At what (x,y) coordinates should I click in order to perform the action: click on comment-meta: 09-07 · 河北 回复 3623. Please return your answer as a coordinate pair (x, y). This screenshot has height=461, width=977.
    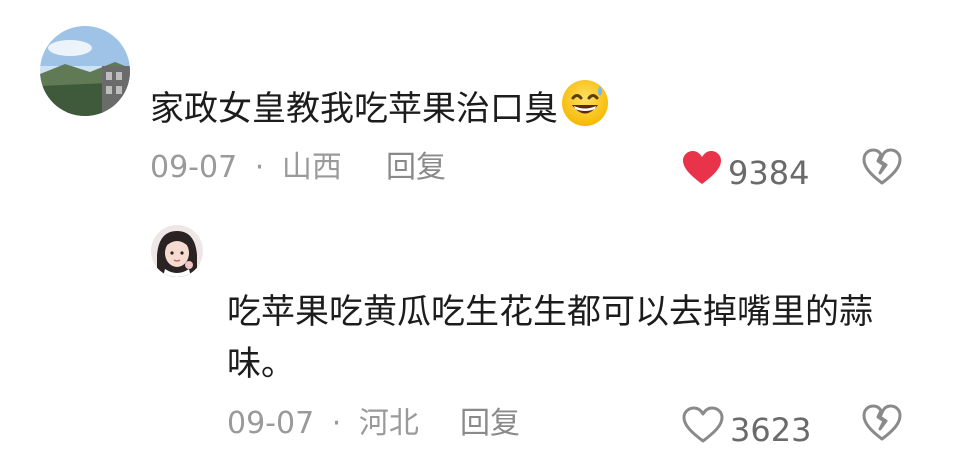
    Looking at the image, I should click on (599, 426).